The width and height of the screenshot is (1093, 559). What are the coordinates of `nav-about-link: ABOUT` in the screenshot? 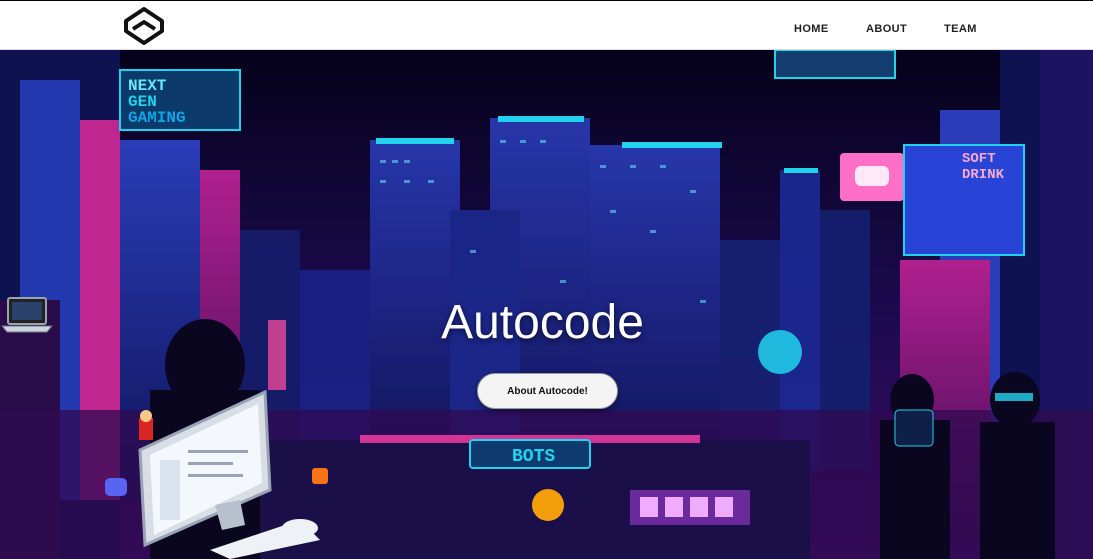 It's located at (886, 29).